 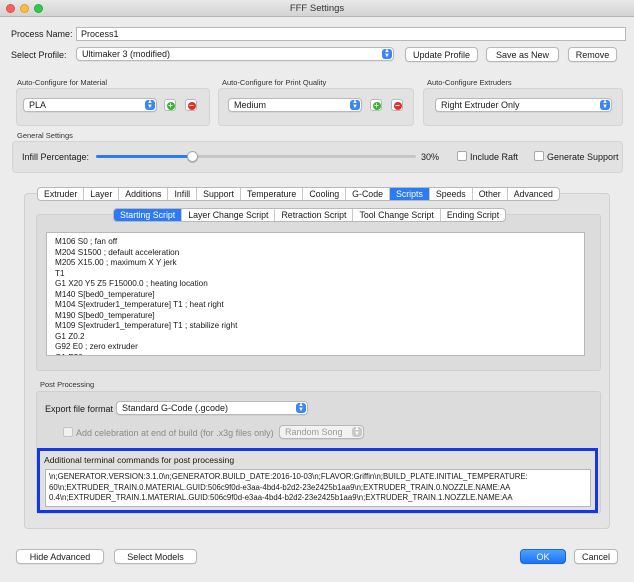 What do you see at coordinates (155, 556) in the screenshot?
I see `select-models-button: Select Models` at bounding box center [155, 556].